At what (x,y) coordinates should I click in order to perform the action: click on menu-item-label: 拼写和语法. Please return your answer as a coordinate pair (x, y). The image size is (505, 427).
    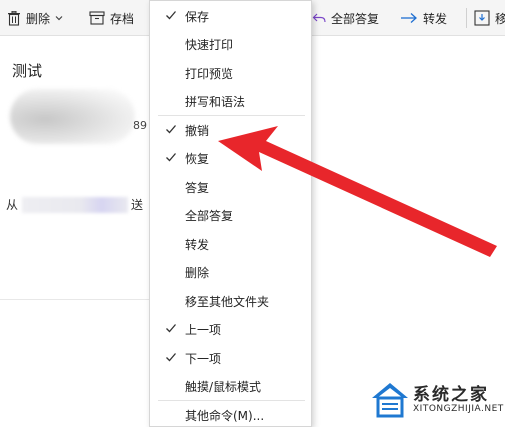
    Looking at the image, I should click on (215, 101).